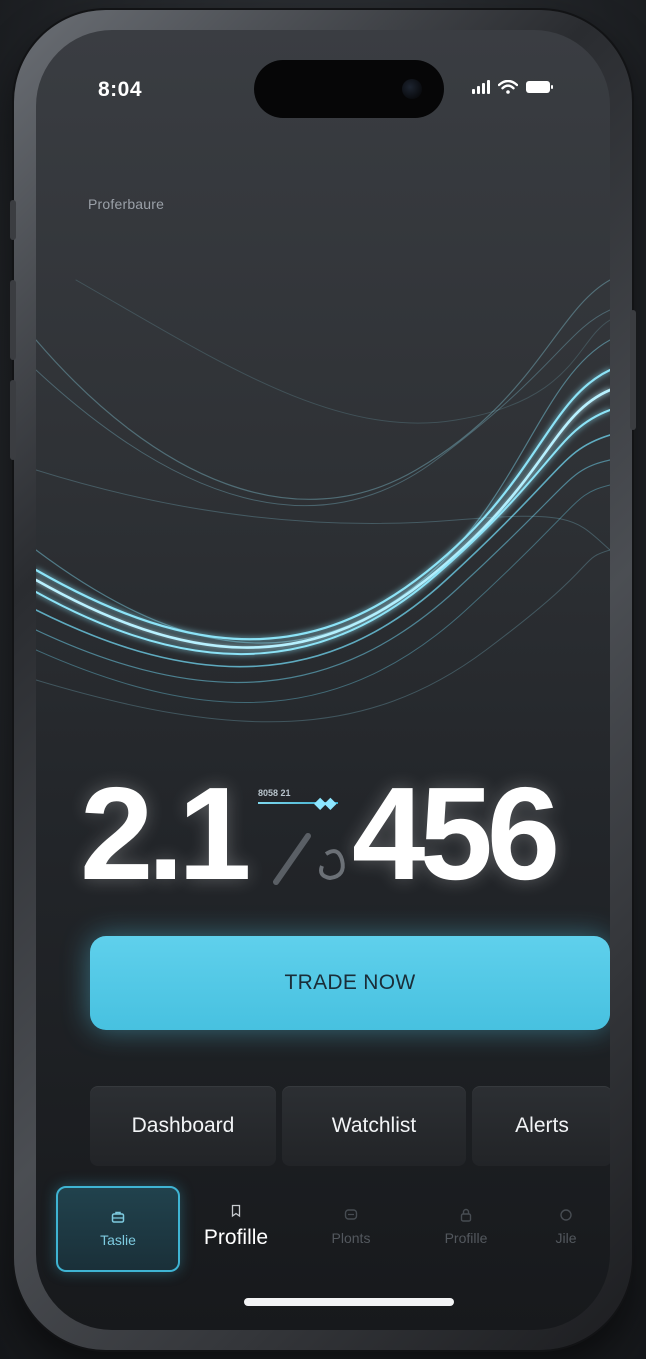  I want to click on bookmark-icon, so click(236, 1211).